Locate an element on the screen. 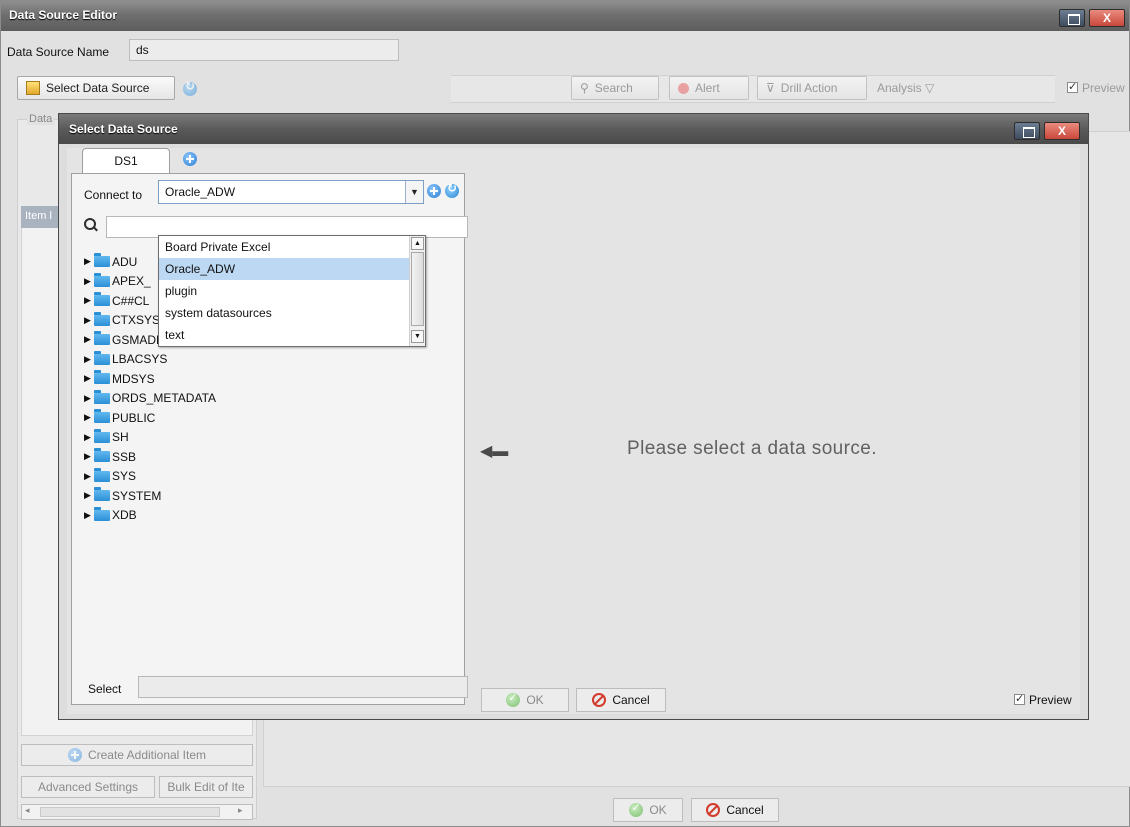  window-title: Data Source Editor is located at coordinates (63, 15).